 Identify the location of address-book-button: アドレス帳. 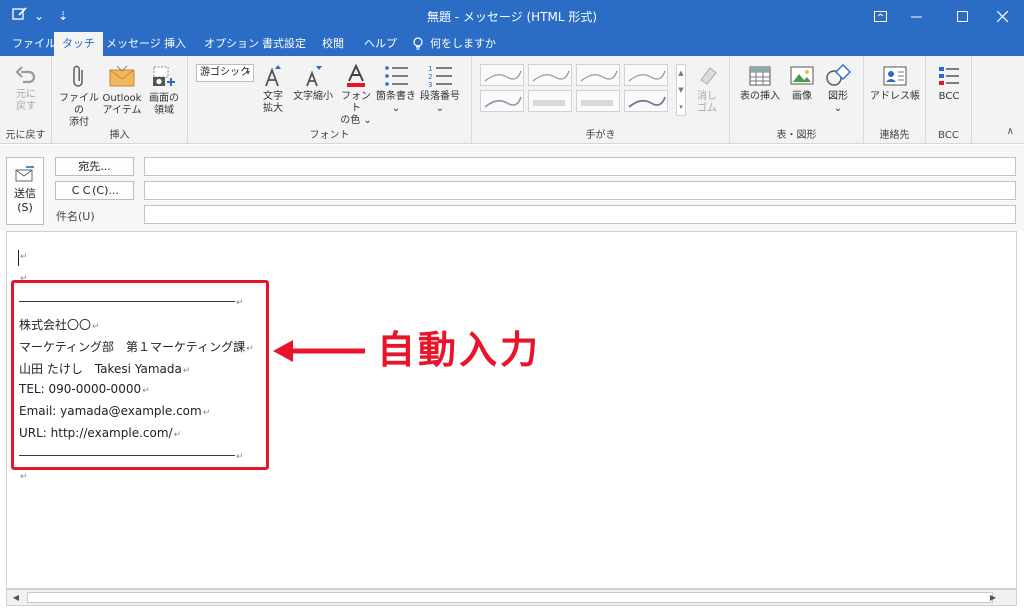
(895, 83).